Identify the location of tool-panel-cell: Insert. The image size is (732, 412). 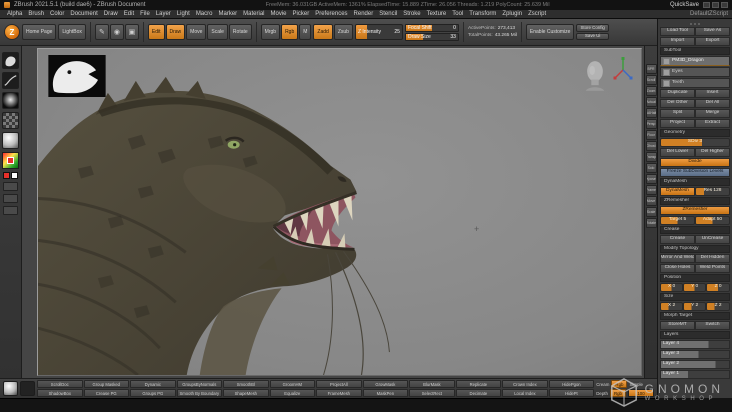
(712, 93).